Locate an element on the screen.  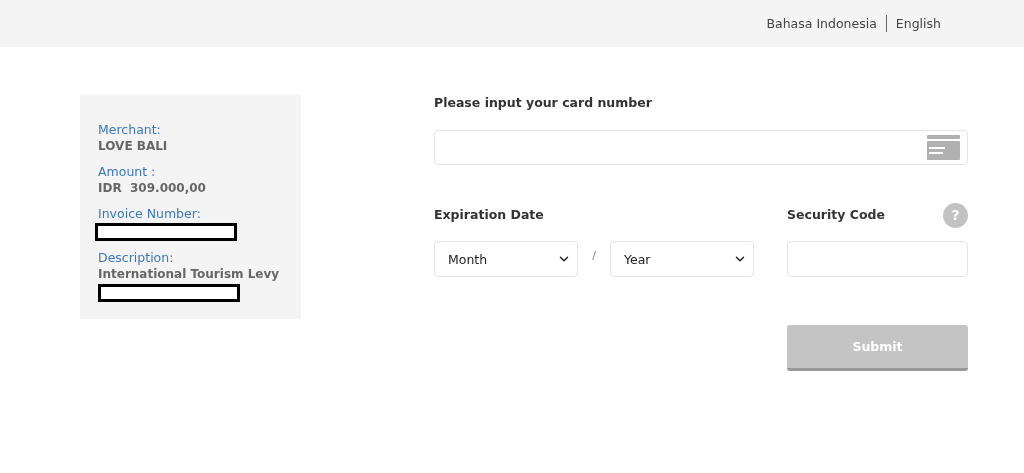
credit-card-icon is located at coordinates (943, 147).